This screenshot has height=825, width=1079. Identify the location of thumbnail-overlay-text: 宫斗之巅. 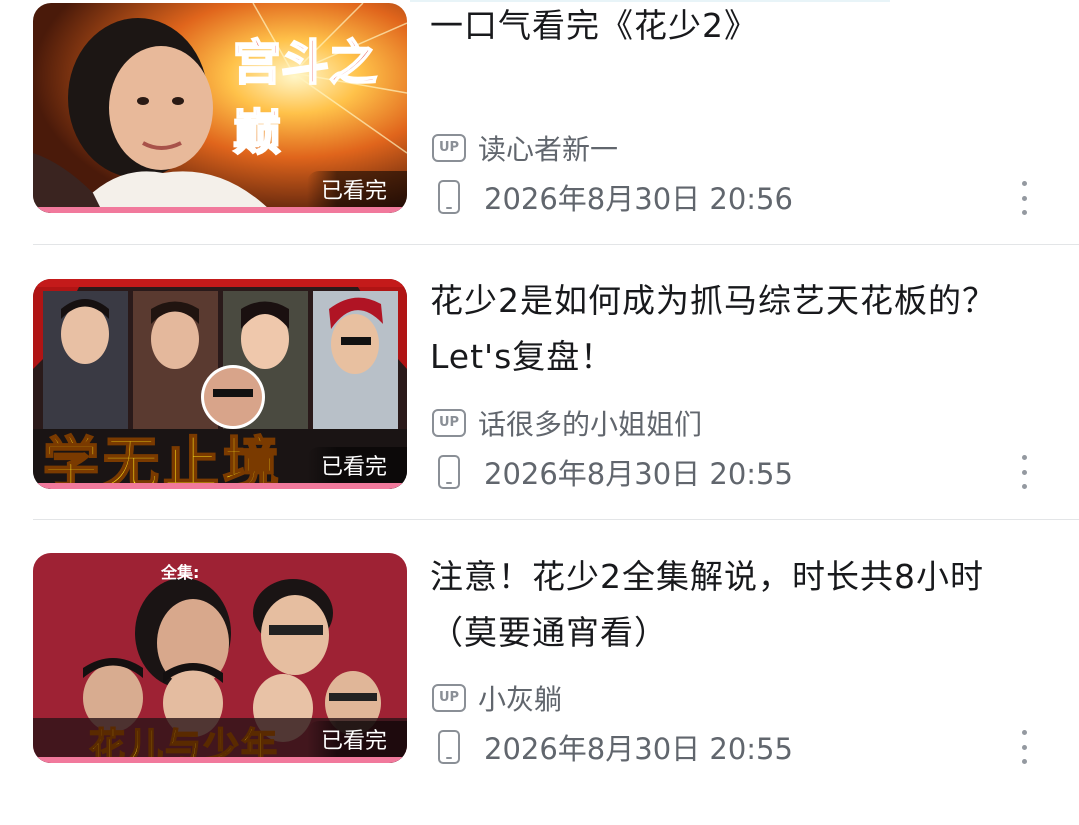
(305, 98).